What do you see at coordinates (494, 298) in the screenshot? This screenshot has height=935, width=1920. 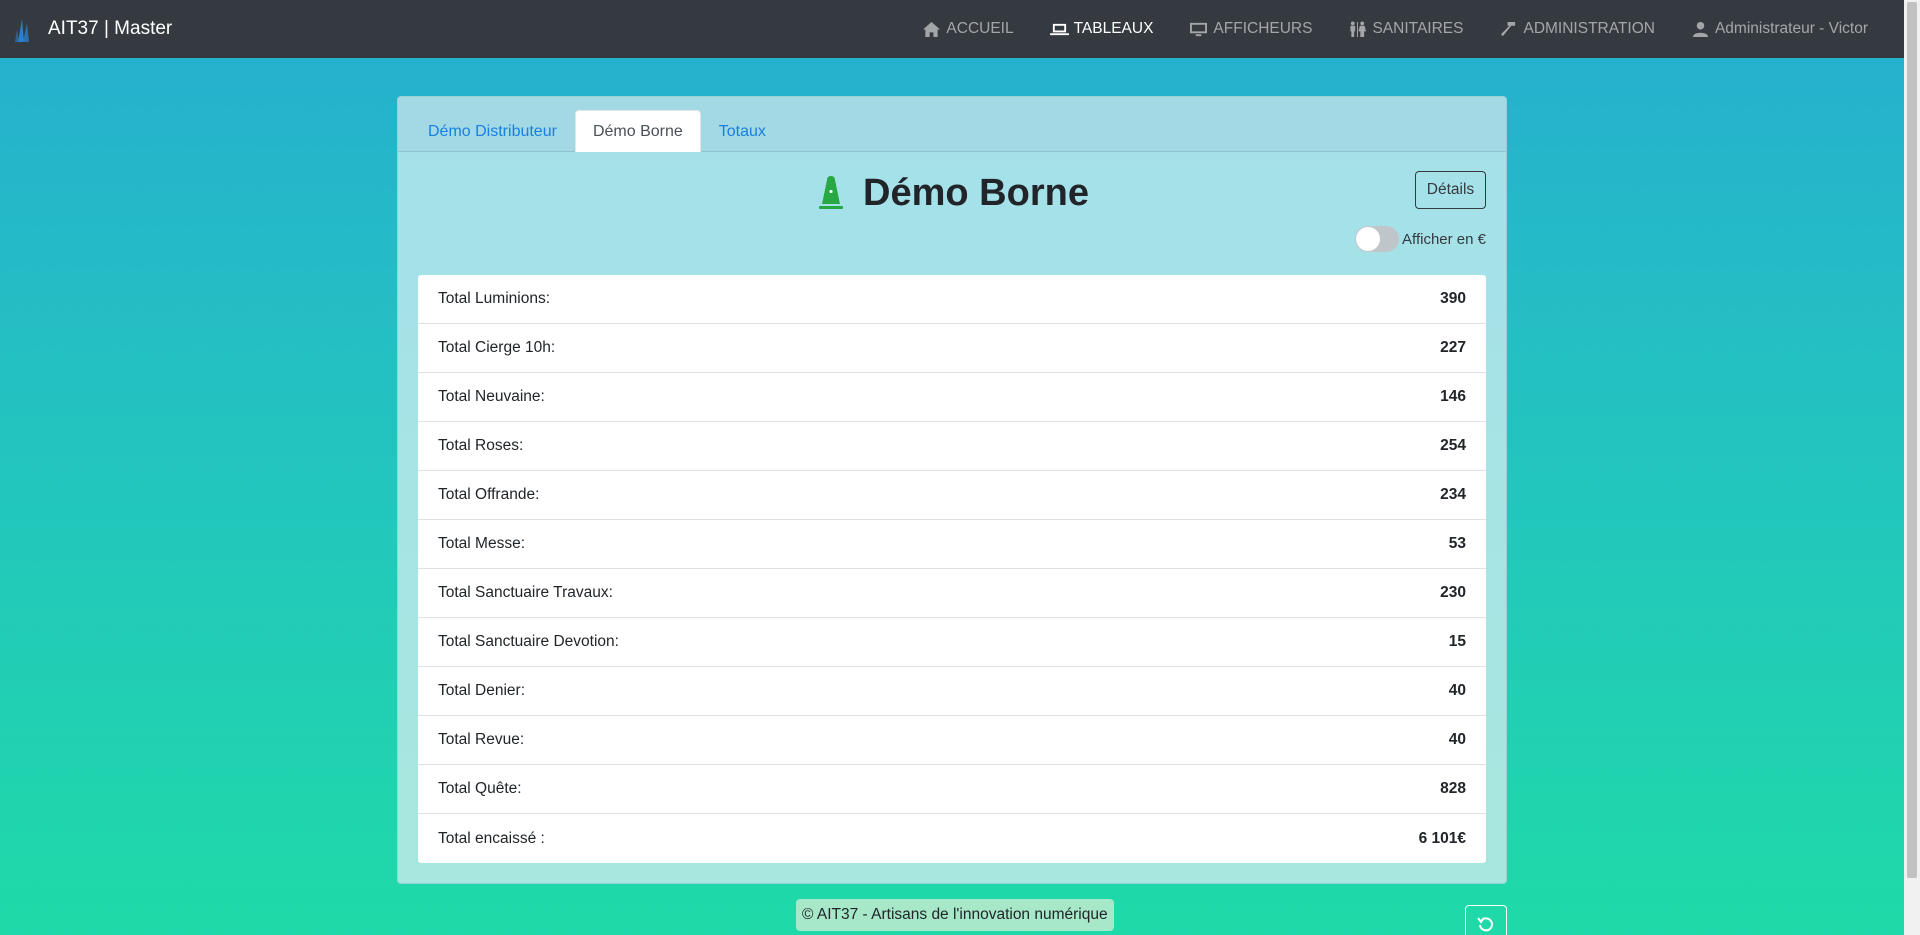 I see `total-label: Total Luminions:` at bounding box center [494, 298].